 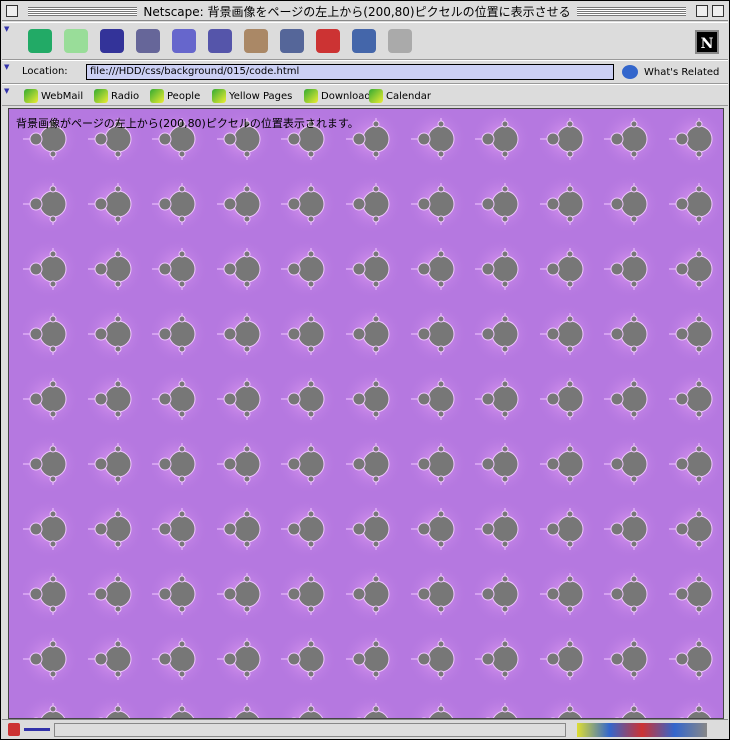 I want to click on forward-icon, so click(x=76, y=41).